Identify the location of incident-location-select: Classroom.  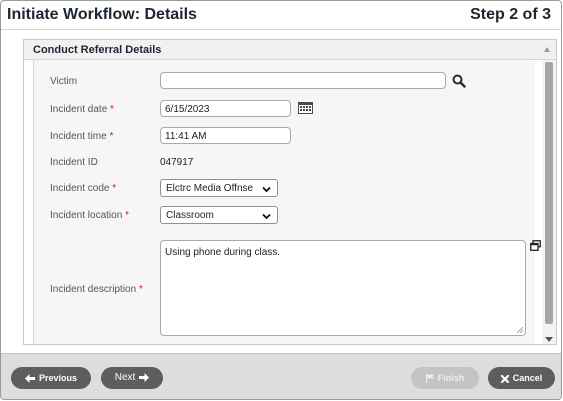
(219, 215).